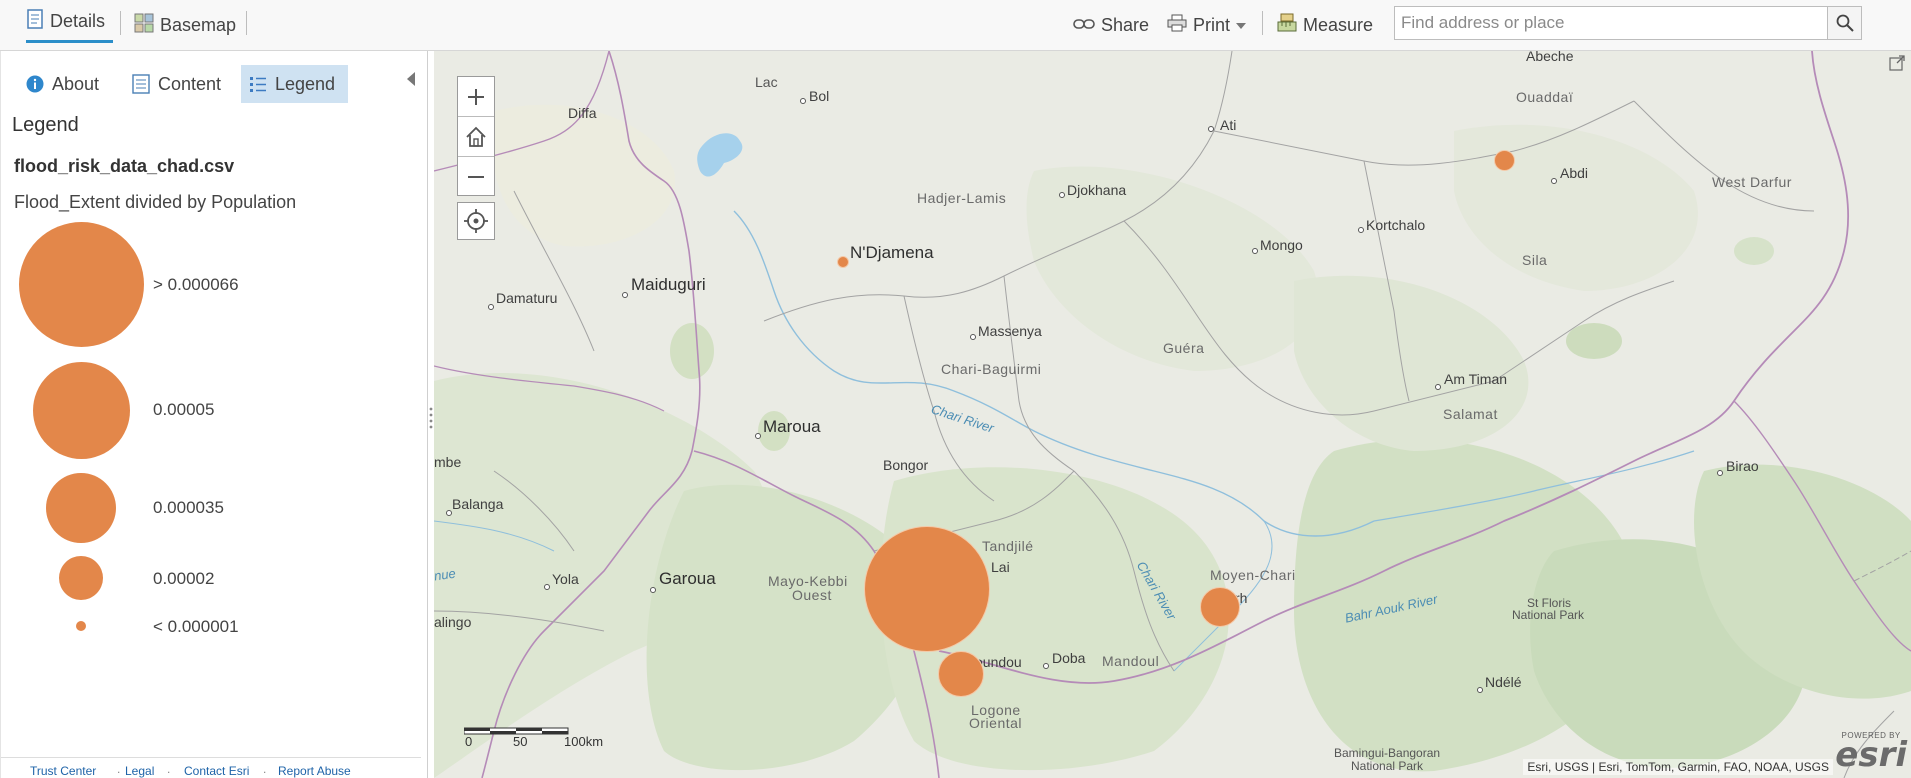  Describe the element at coordinates (314, 771) in the screenshot. I see `footer-link-report-abuse: Report Abuse` at that location.